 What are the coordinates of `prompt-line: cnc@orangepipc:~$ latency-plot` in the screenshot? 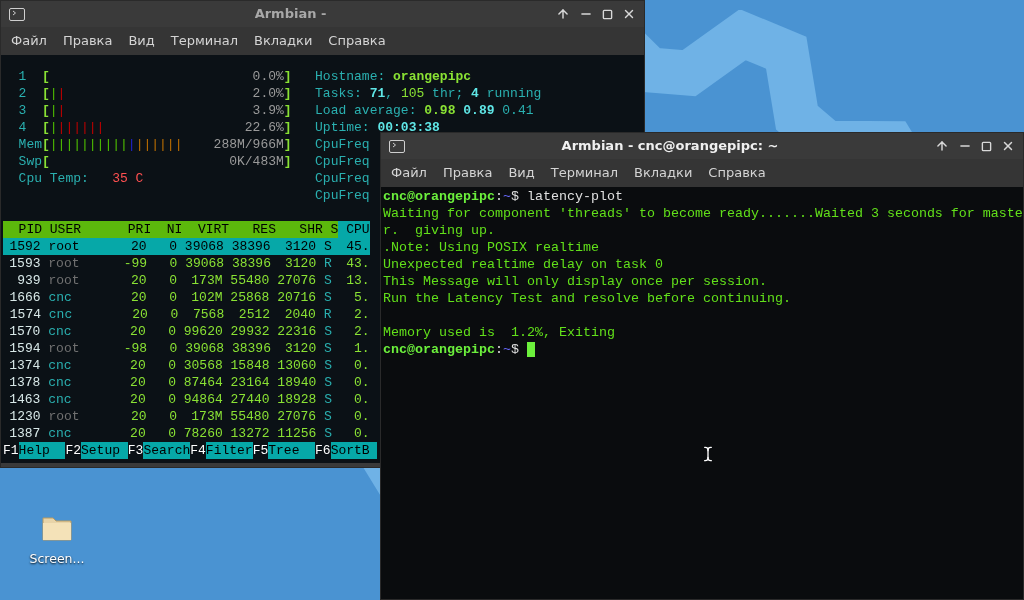 It's located at (503, 196).